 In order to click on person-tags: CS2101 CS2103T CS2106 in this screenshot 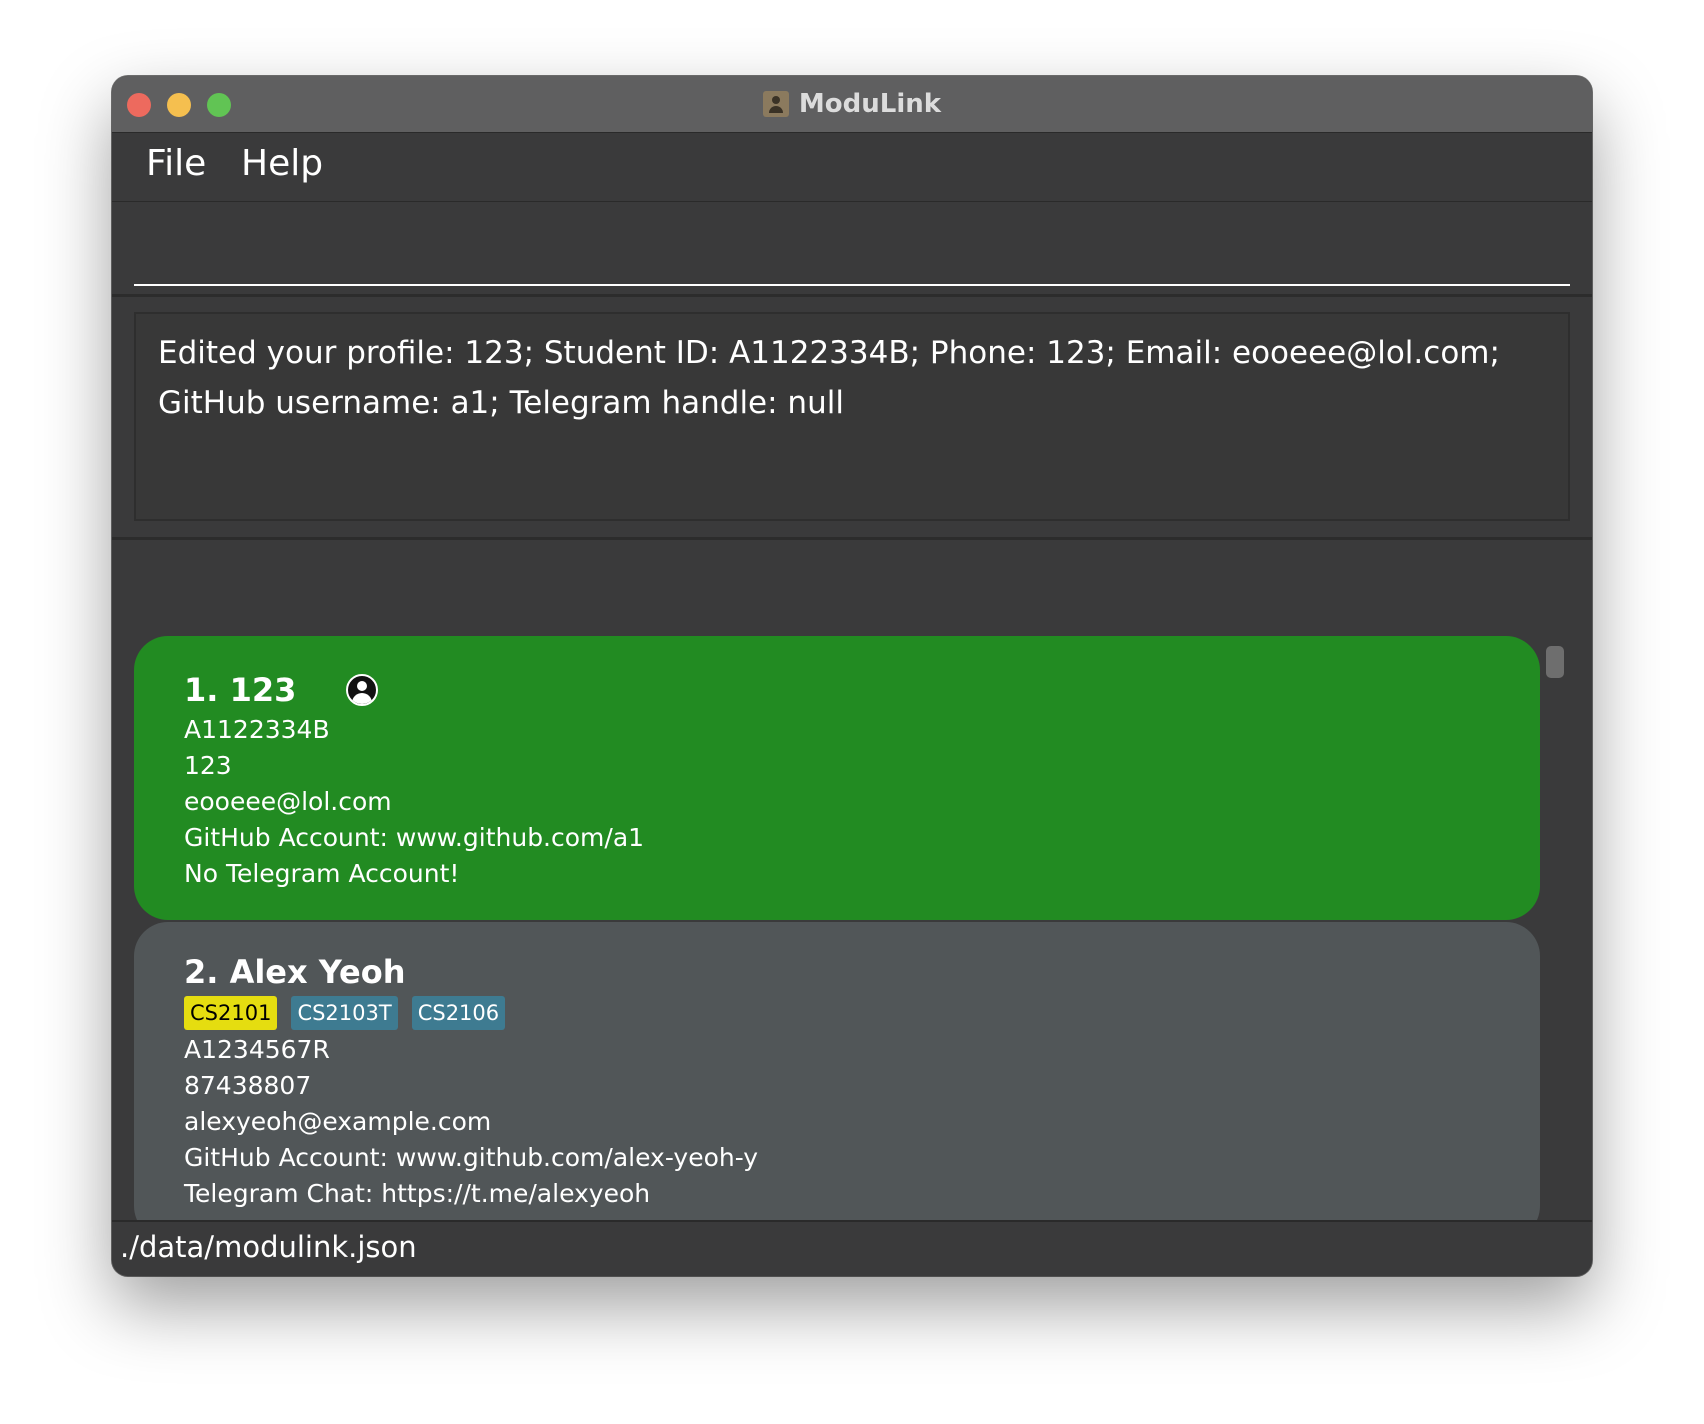, I will do `click(471, 1013)`.